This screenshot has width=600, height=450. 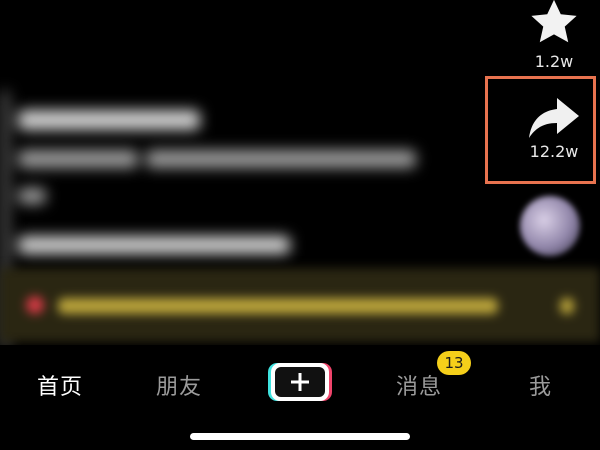 What do you see at coordinates (554, 118) in the screenshot?
I see `share-arrow-icon` at bounding box center [554, 118].